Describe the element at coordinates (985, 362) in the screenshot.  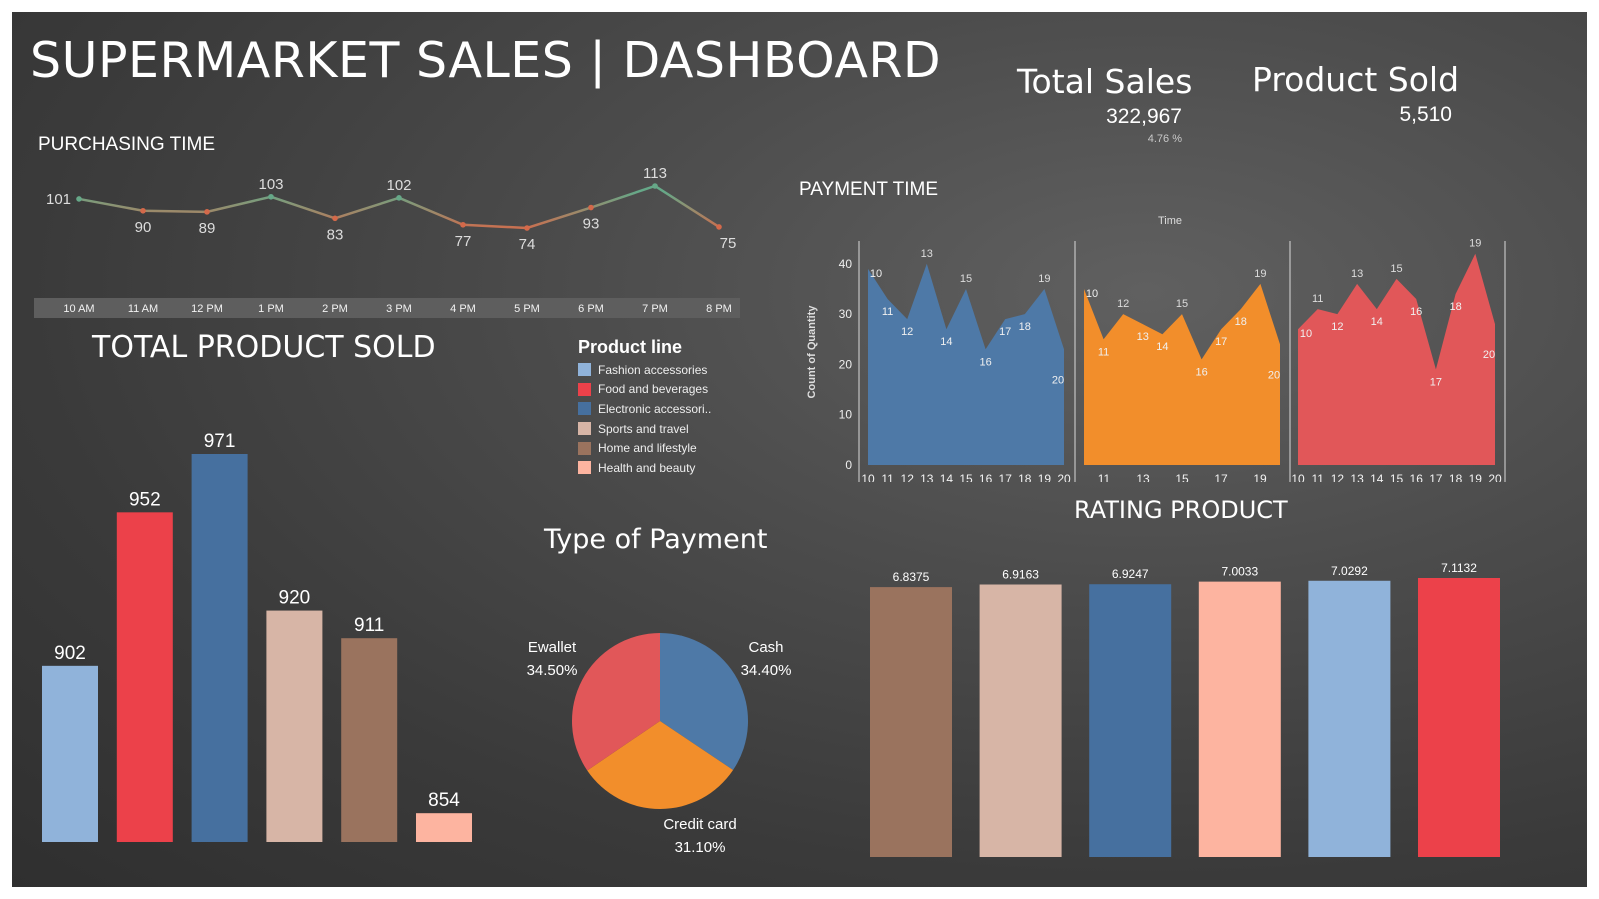
I see `payment-point-label: 16` at that location.